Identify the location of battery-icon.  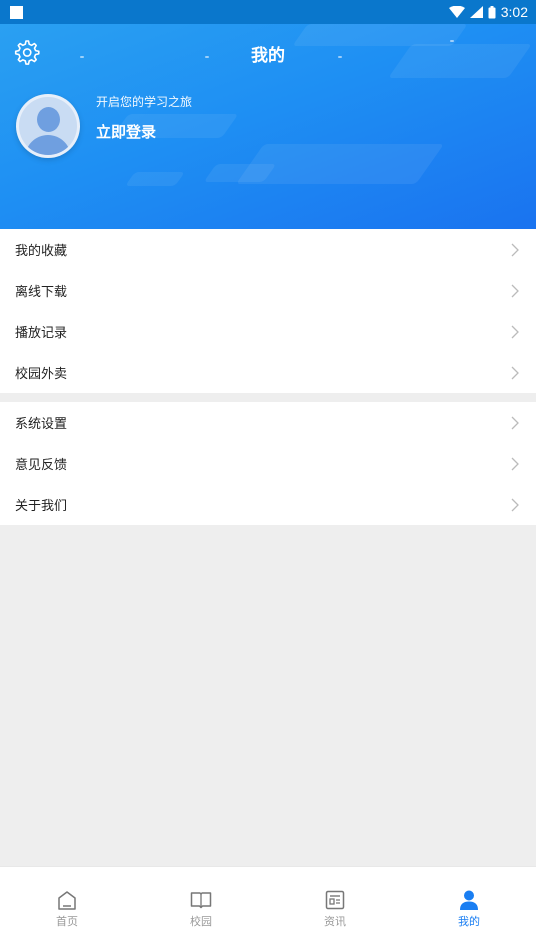
(492, 11).